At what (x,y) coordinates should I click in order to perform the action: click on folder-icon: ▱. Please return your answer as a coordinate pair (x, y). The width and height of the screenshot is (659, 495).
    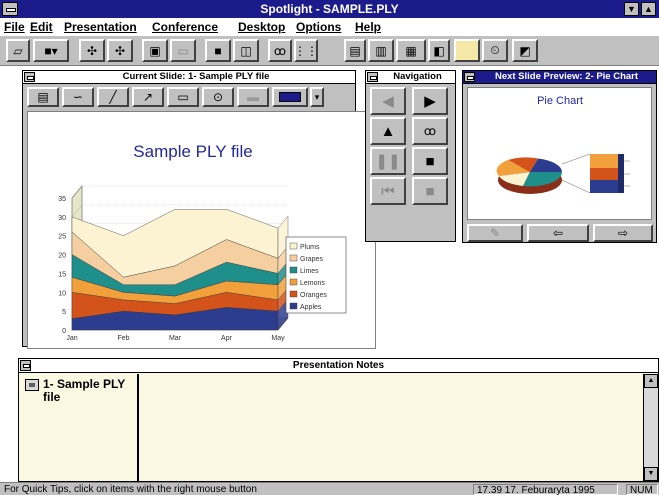
    Looking at the image, I should click on (18, 50).